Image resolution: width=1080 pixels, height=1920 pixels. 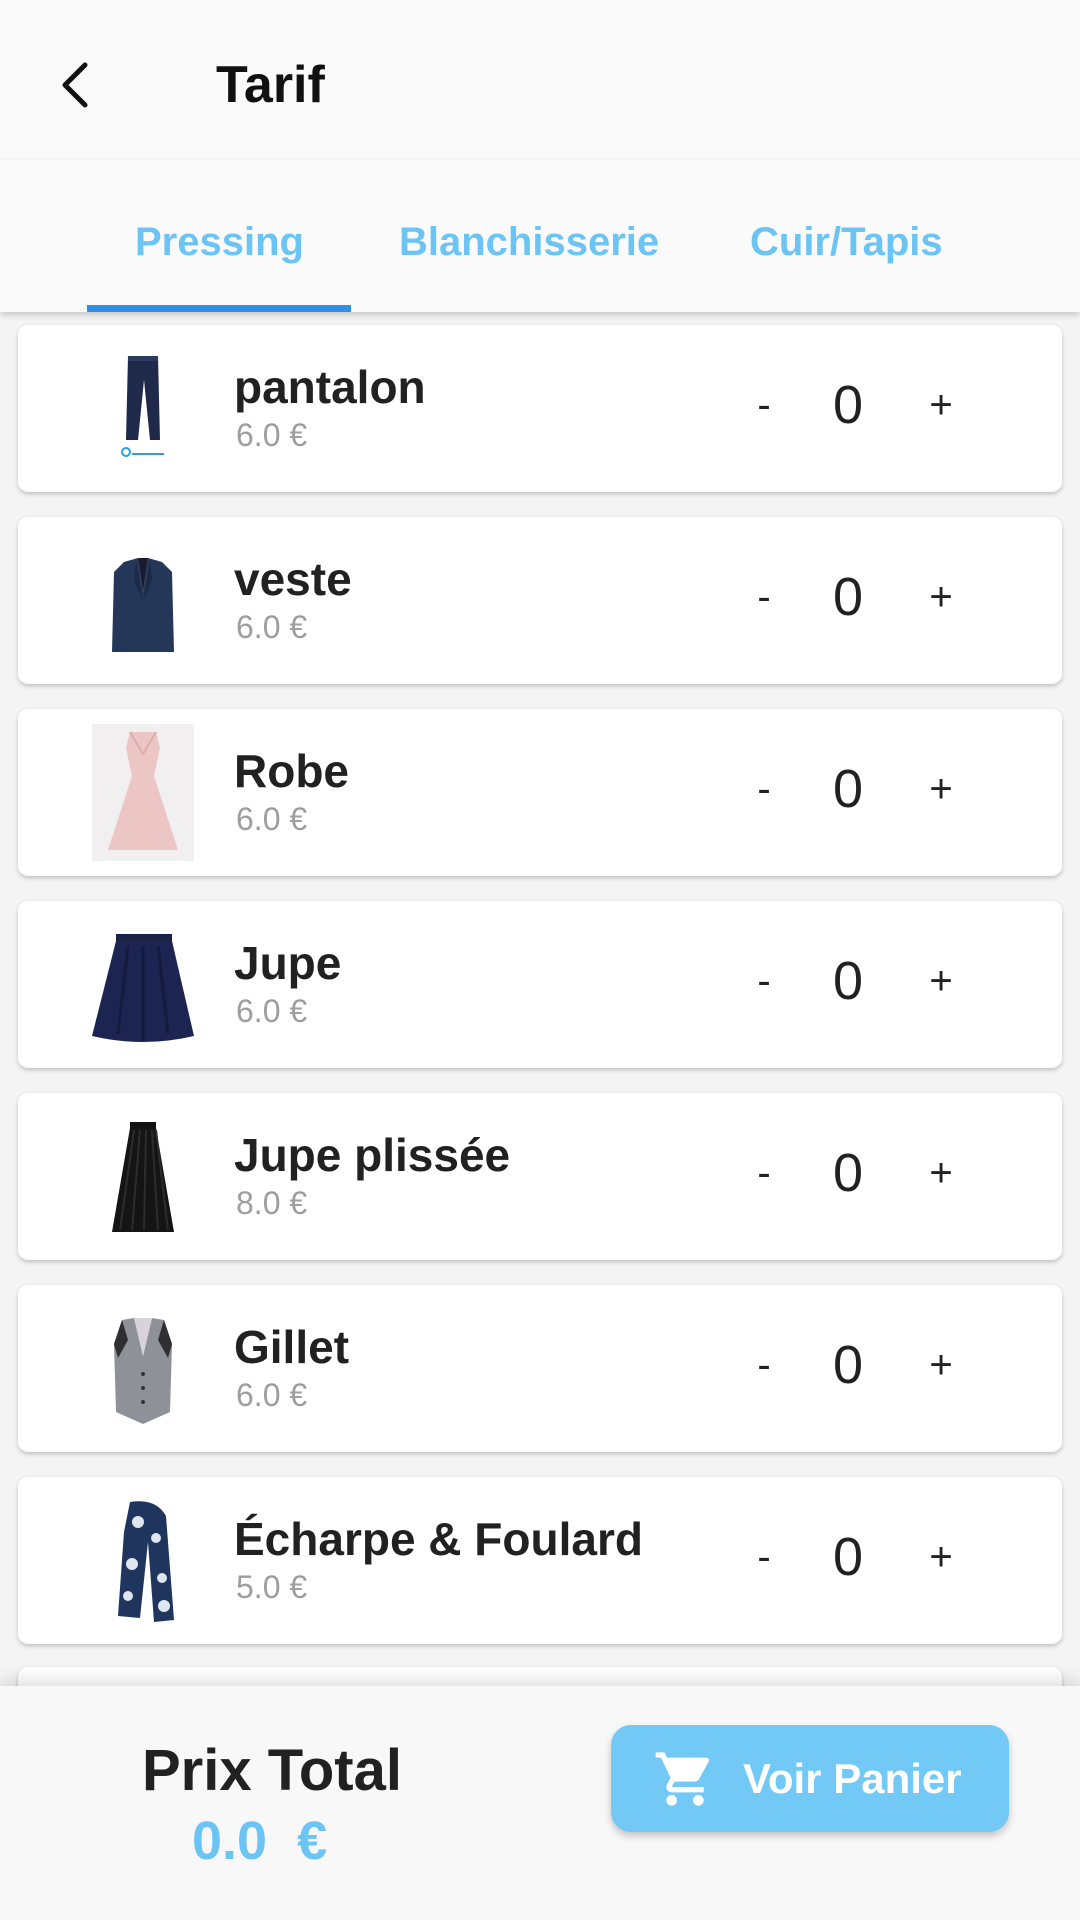 What do you see at coordinates (529, 242) in the screenshot?
I see `tab-blanchisserie: Blanchisserie` at bounding box center [529, 242].